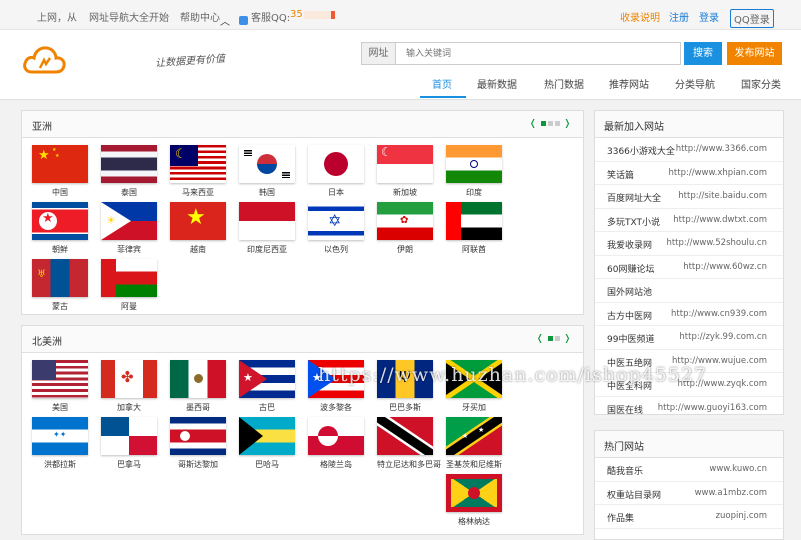 The height and width of the screenshot is (540, 801). Describe the element at coordinates (130, 172) in the screenshot. I see `country-thailand: 泰国` at that location.